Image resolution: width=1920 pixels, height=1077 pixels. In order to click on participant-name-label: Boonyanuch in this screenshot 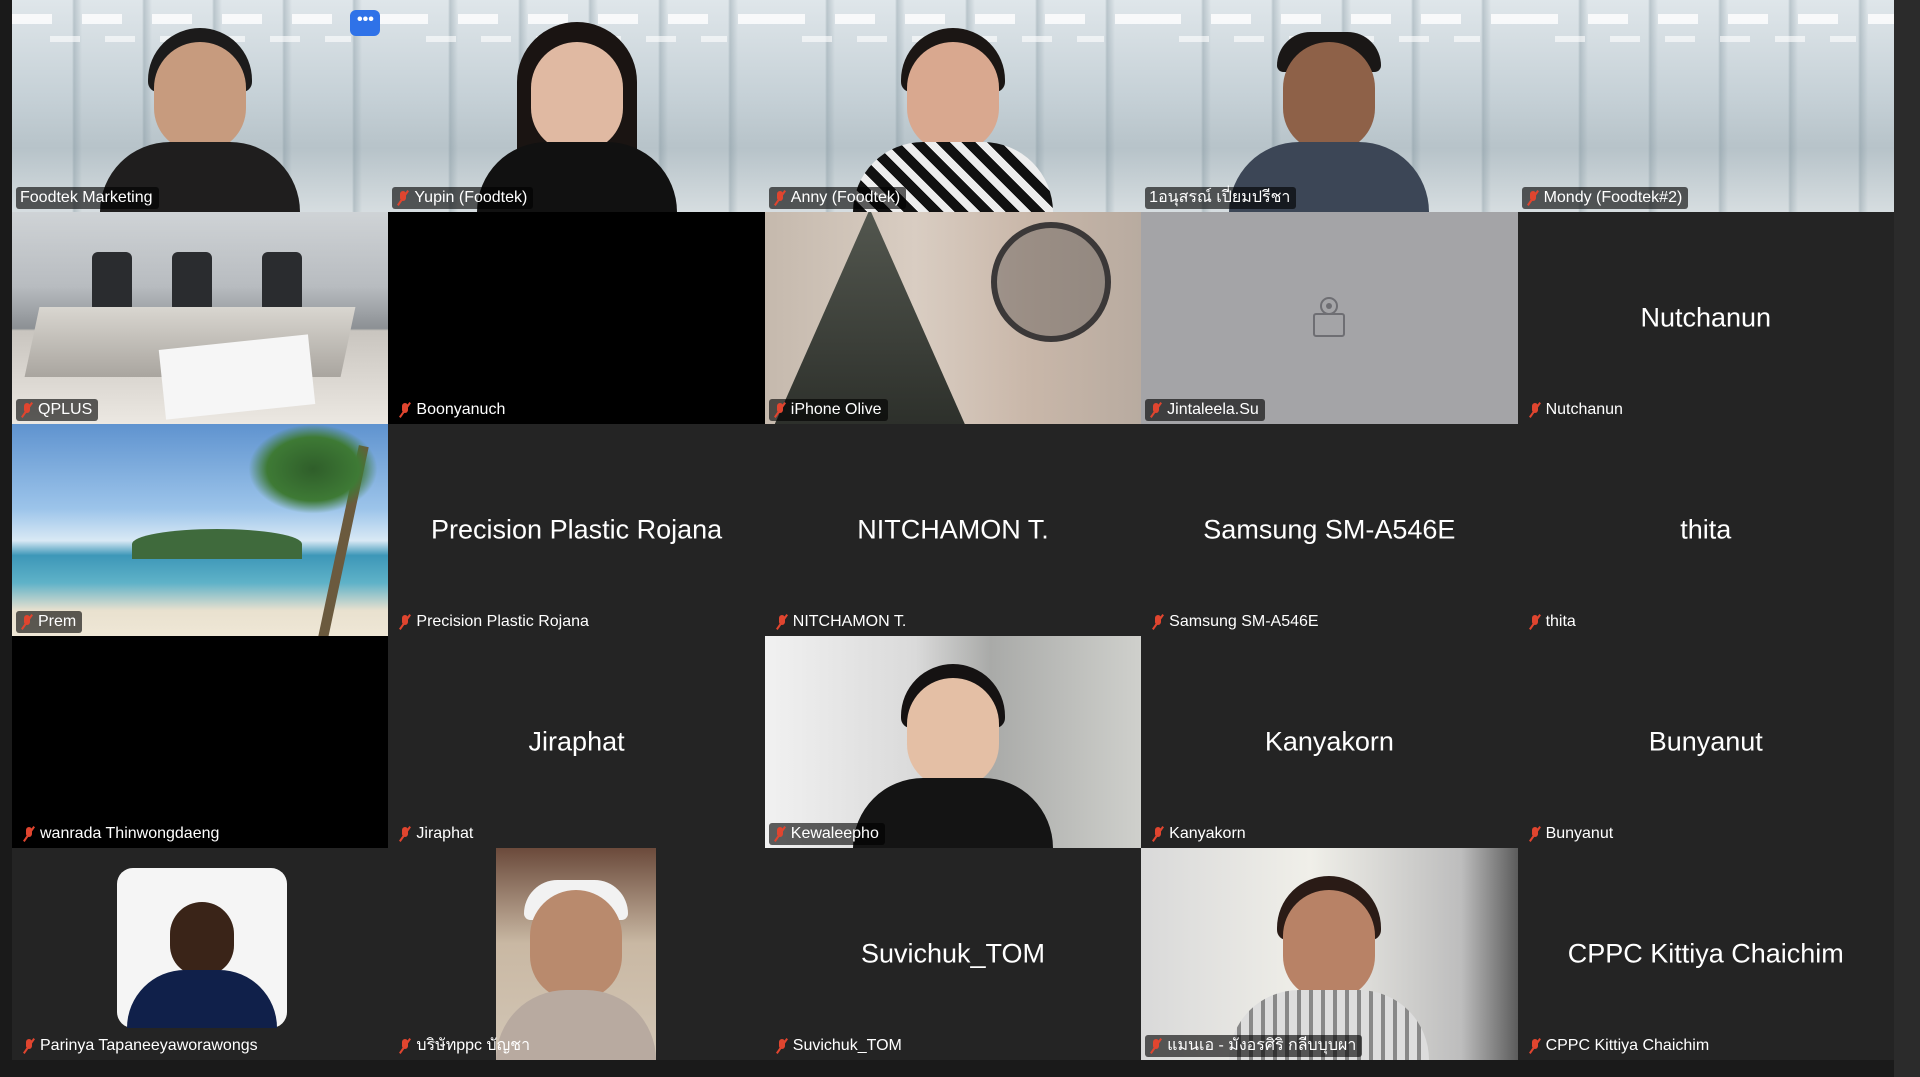, I will do `click(452, 410)`.